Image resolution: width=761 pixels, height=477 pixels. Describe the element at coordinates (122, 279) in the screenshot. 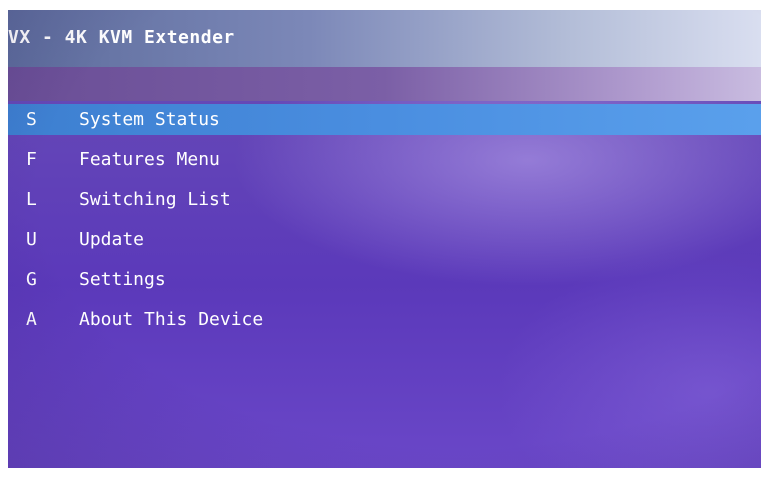

I see `menu-item-label: Settings` at that location.